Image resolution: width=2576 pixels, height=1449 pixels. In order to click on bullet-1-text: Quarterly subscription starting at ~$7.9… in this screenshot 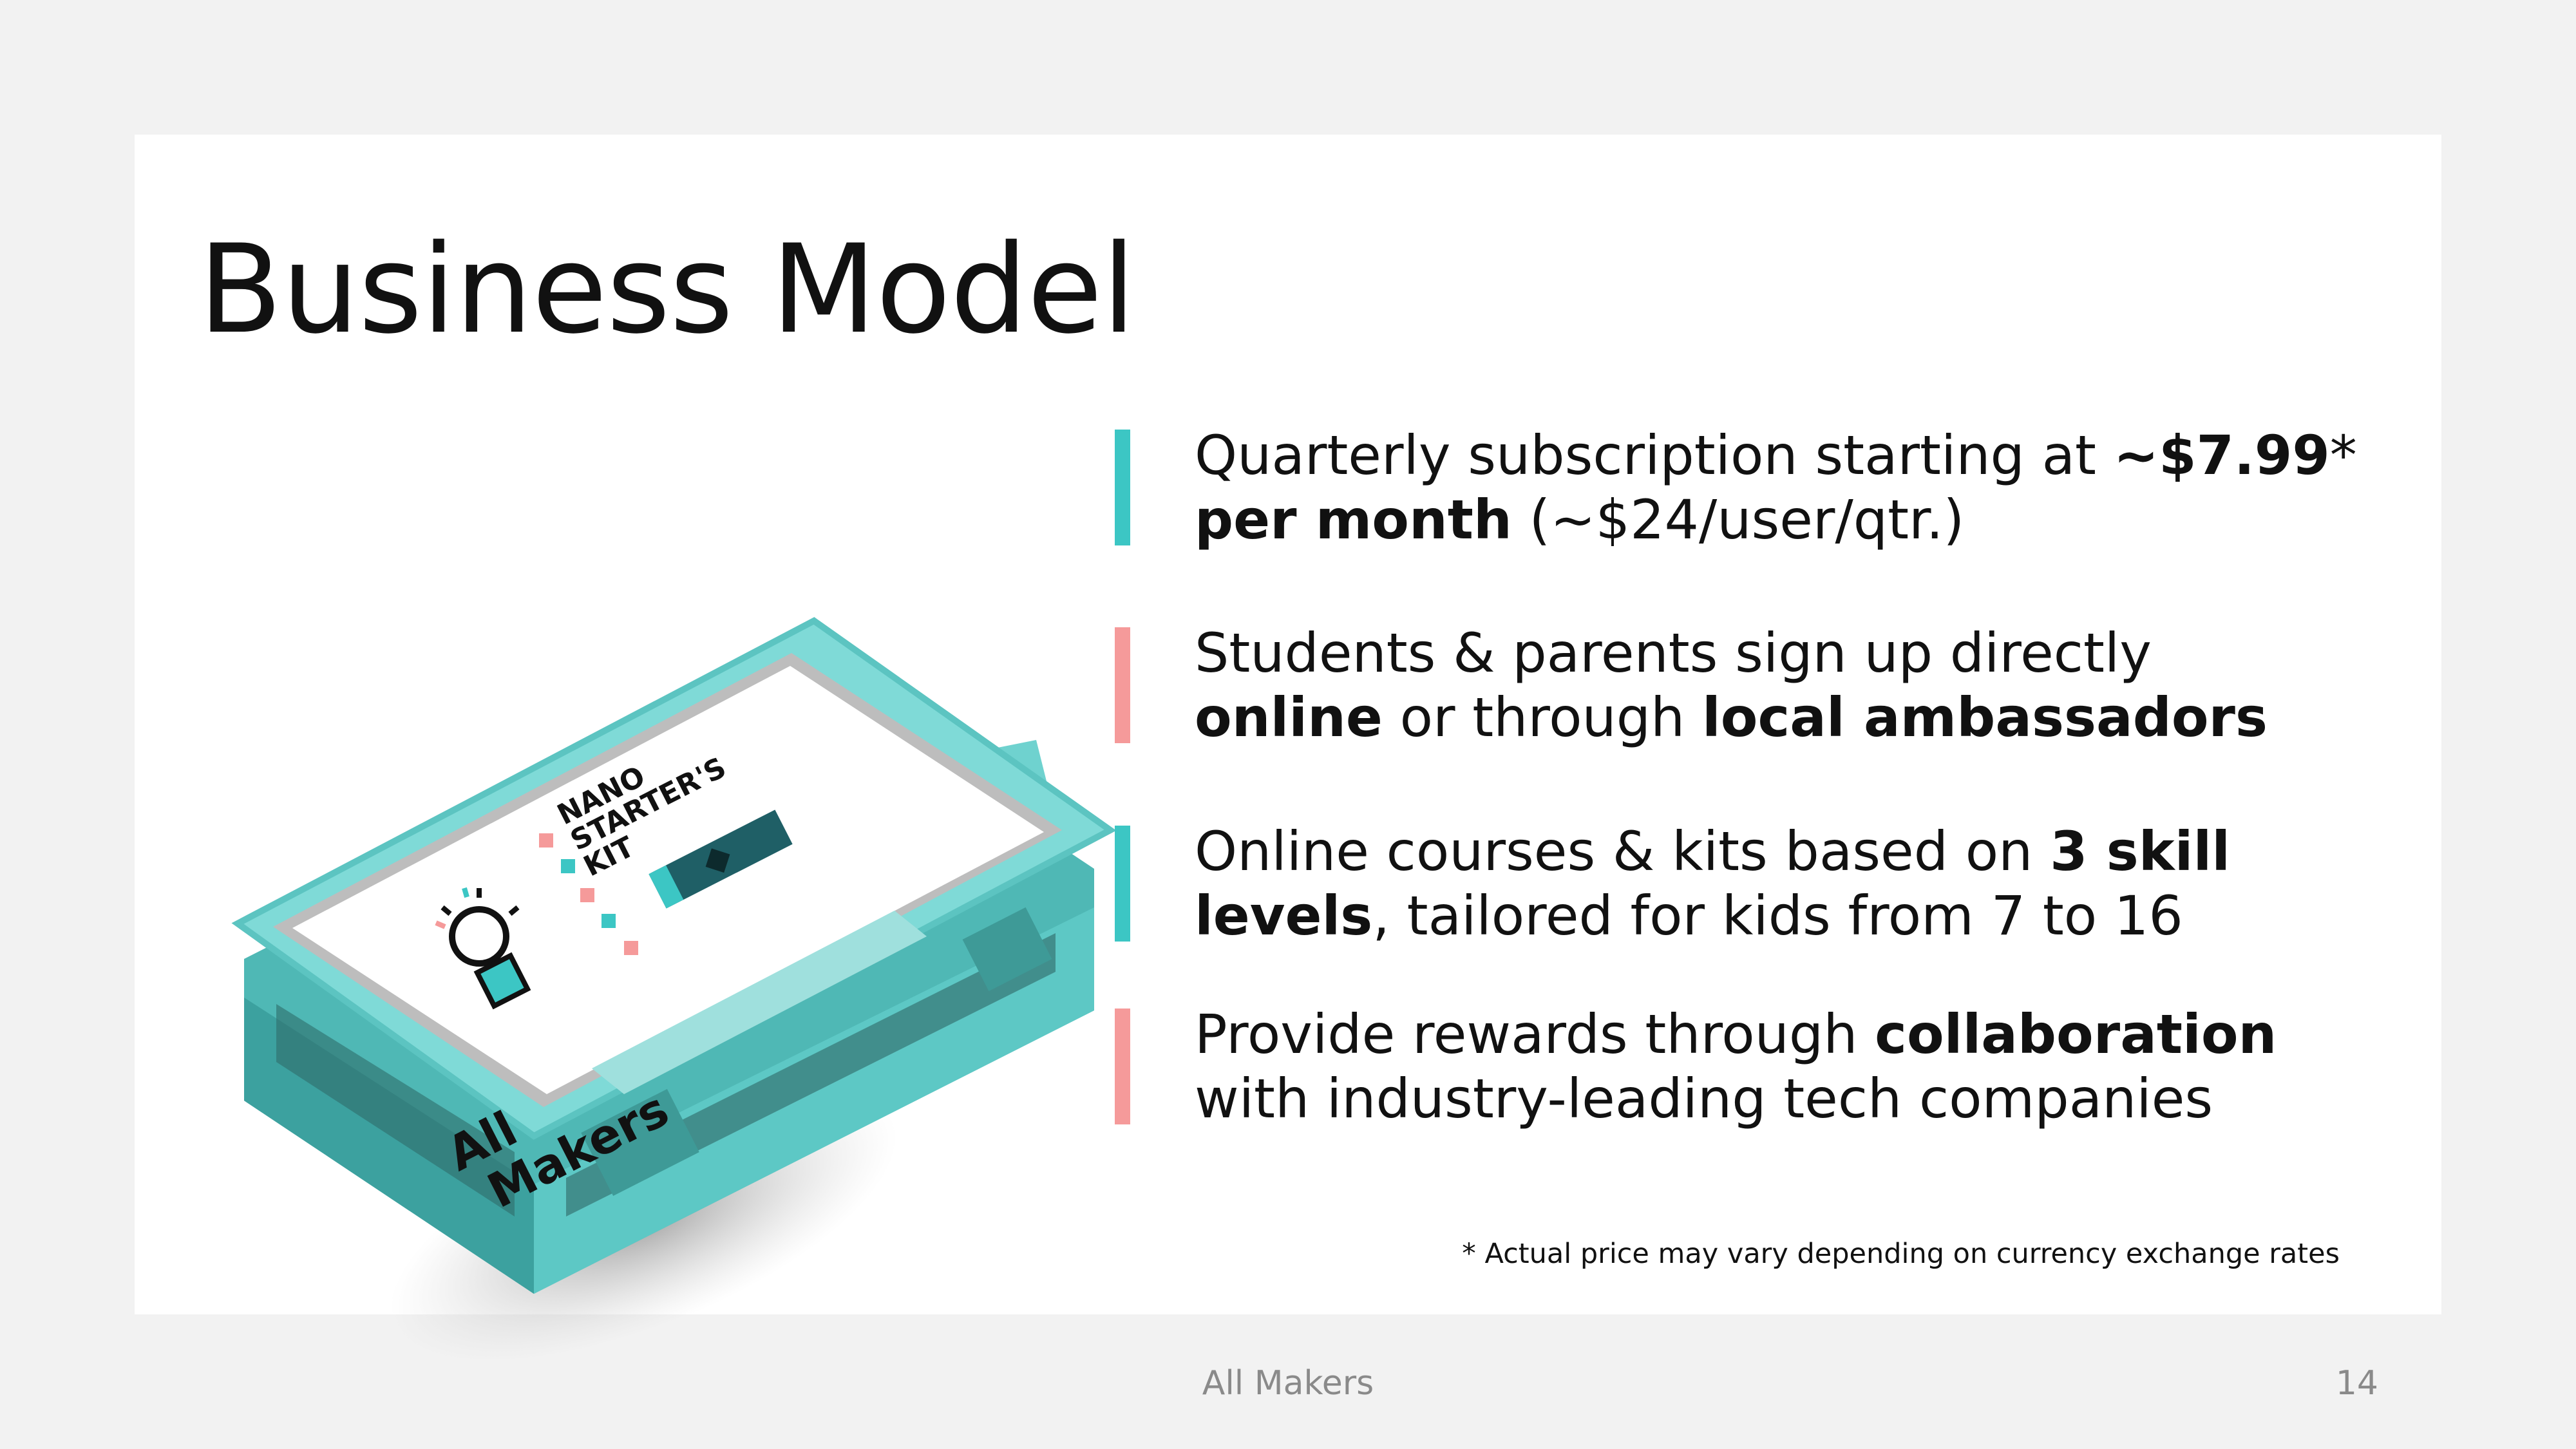, I will do `click(1776, 487)`.